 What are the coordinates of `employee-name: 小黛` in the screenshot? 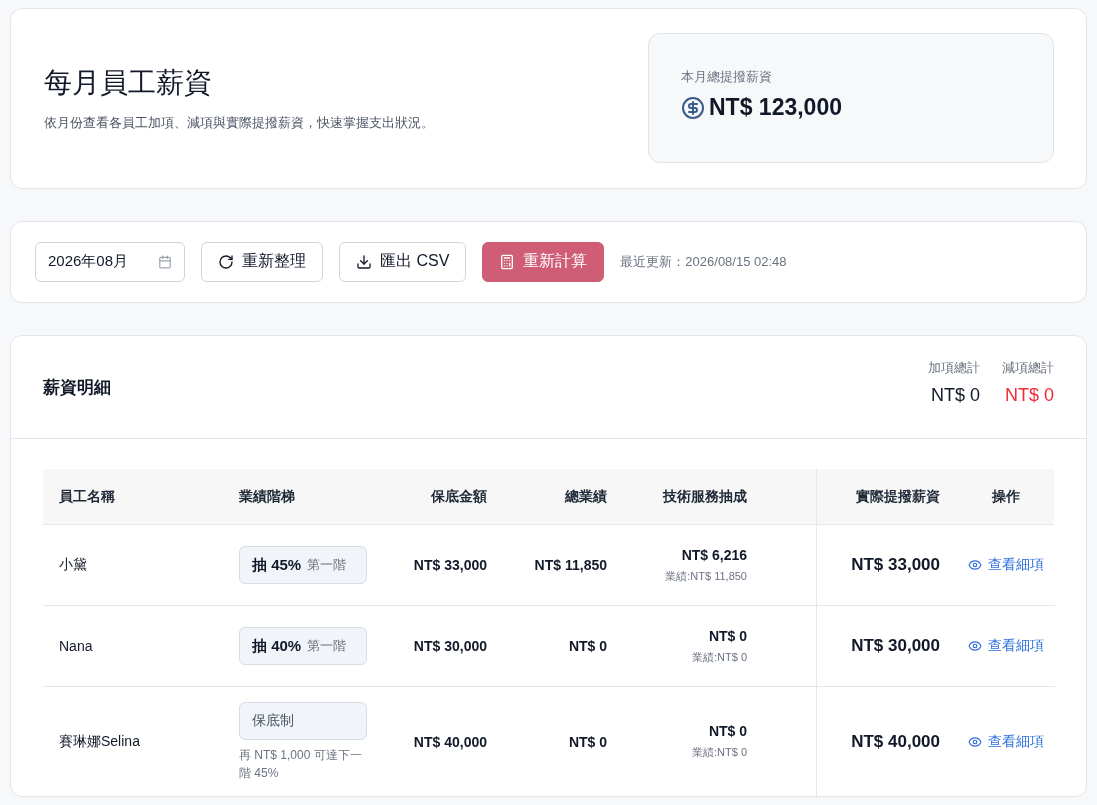 It's located at (73, 565).